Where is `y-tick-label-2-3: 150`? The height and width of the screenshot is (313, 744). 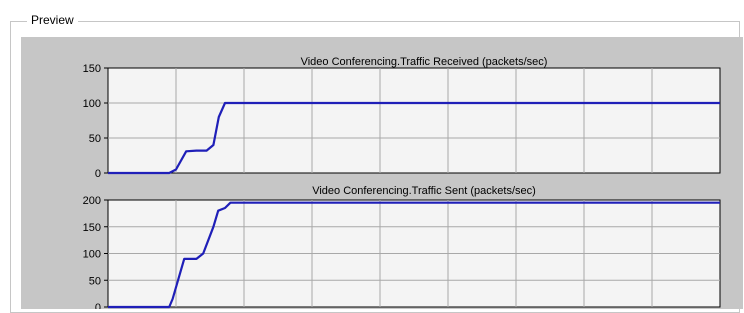
y-tick-label-2-3: 150 is located at coordinates (92, 228).